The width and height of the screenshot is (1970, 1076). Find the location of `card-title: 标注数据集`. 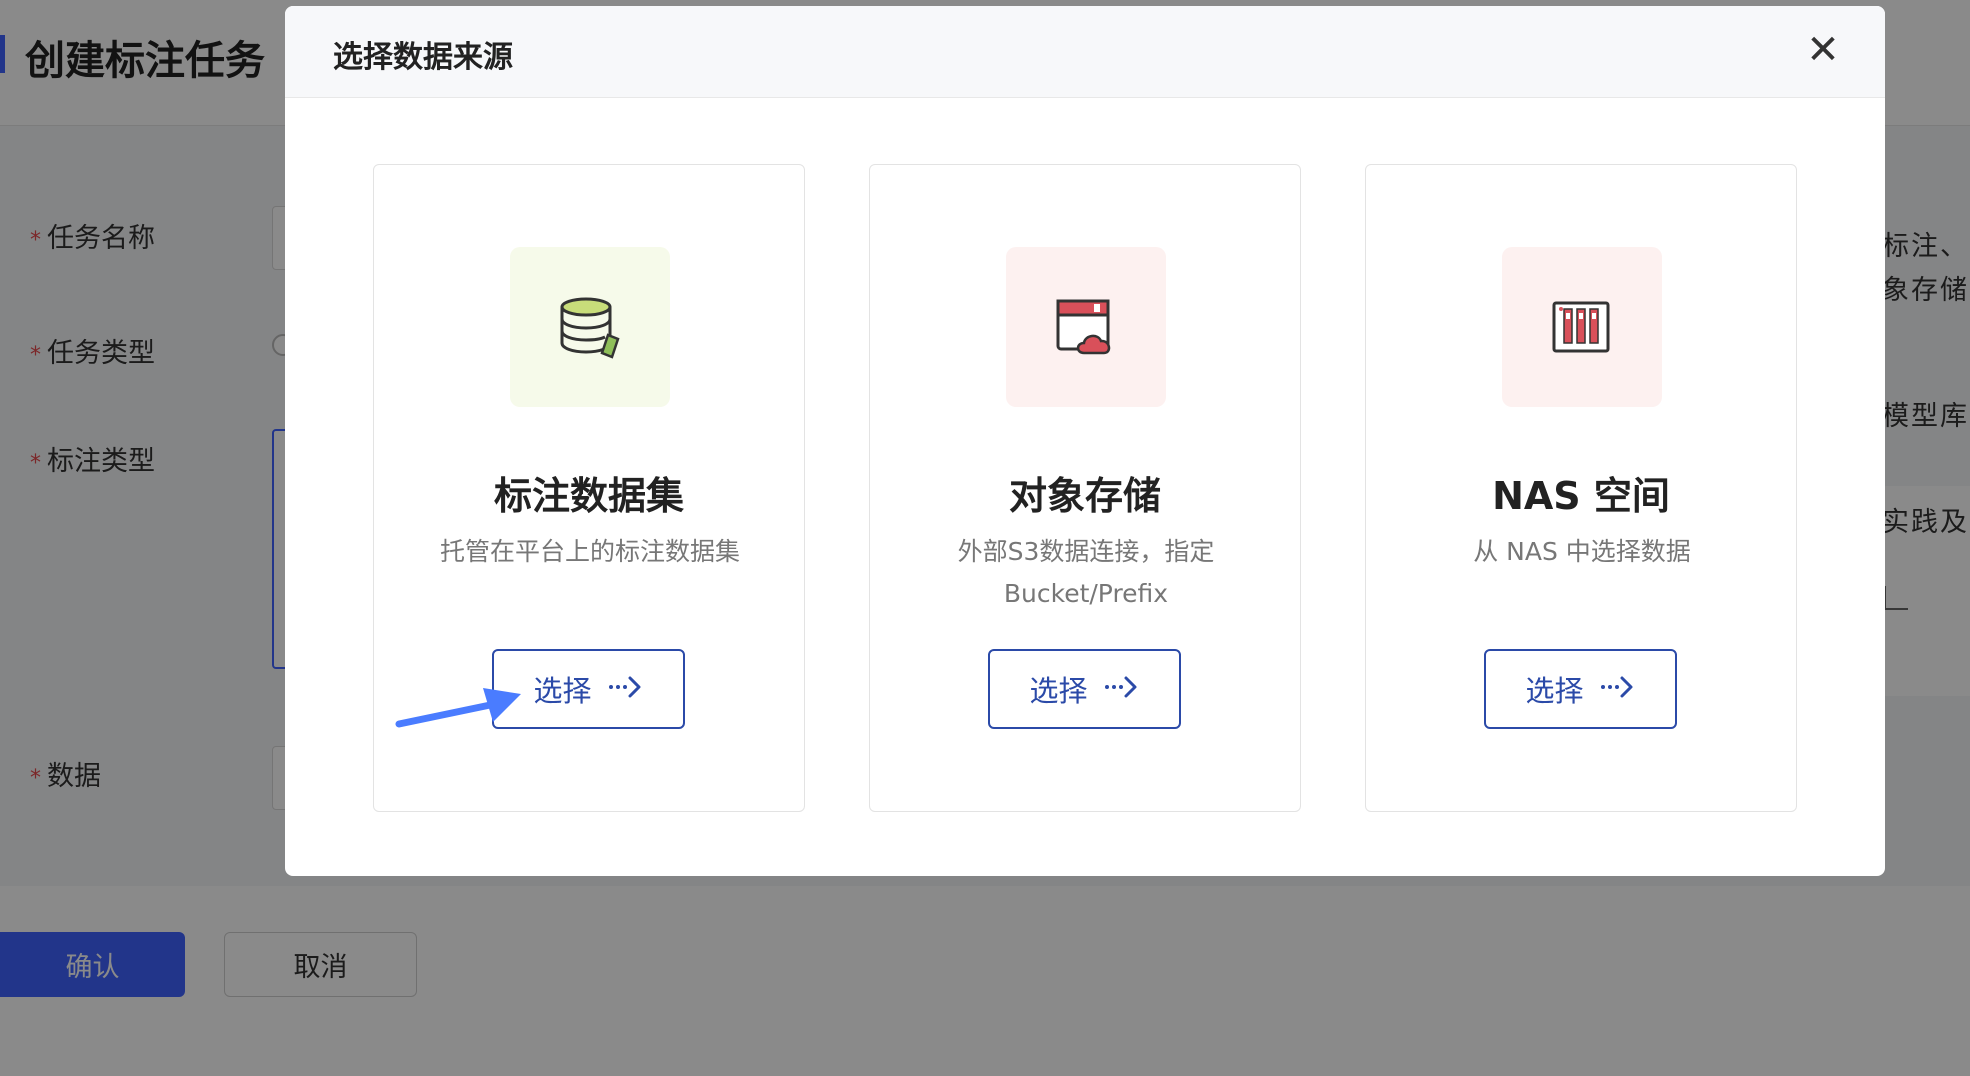

card-title: 标注数据集 is located at coordinates (588, 496).